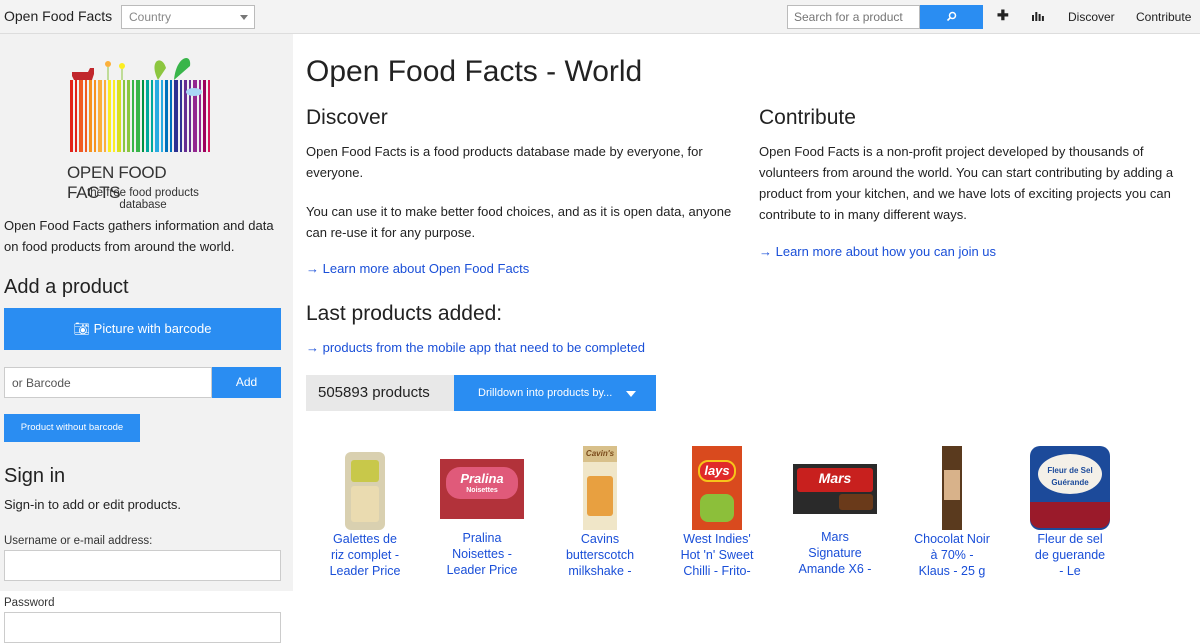 This screenshot has height=643, width=1200. What do you see at coordinates (108, 382) in the screenshot?
I see `barcode-input: or Barcode` at bounding box center [108, 382].